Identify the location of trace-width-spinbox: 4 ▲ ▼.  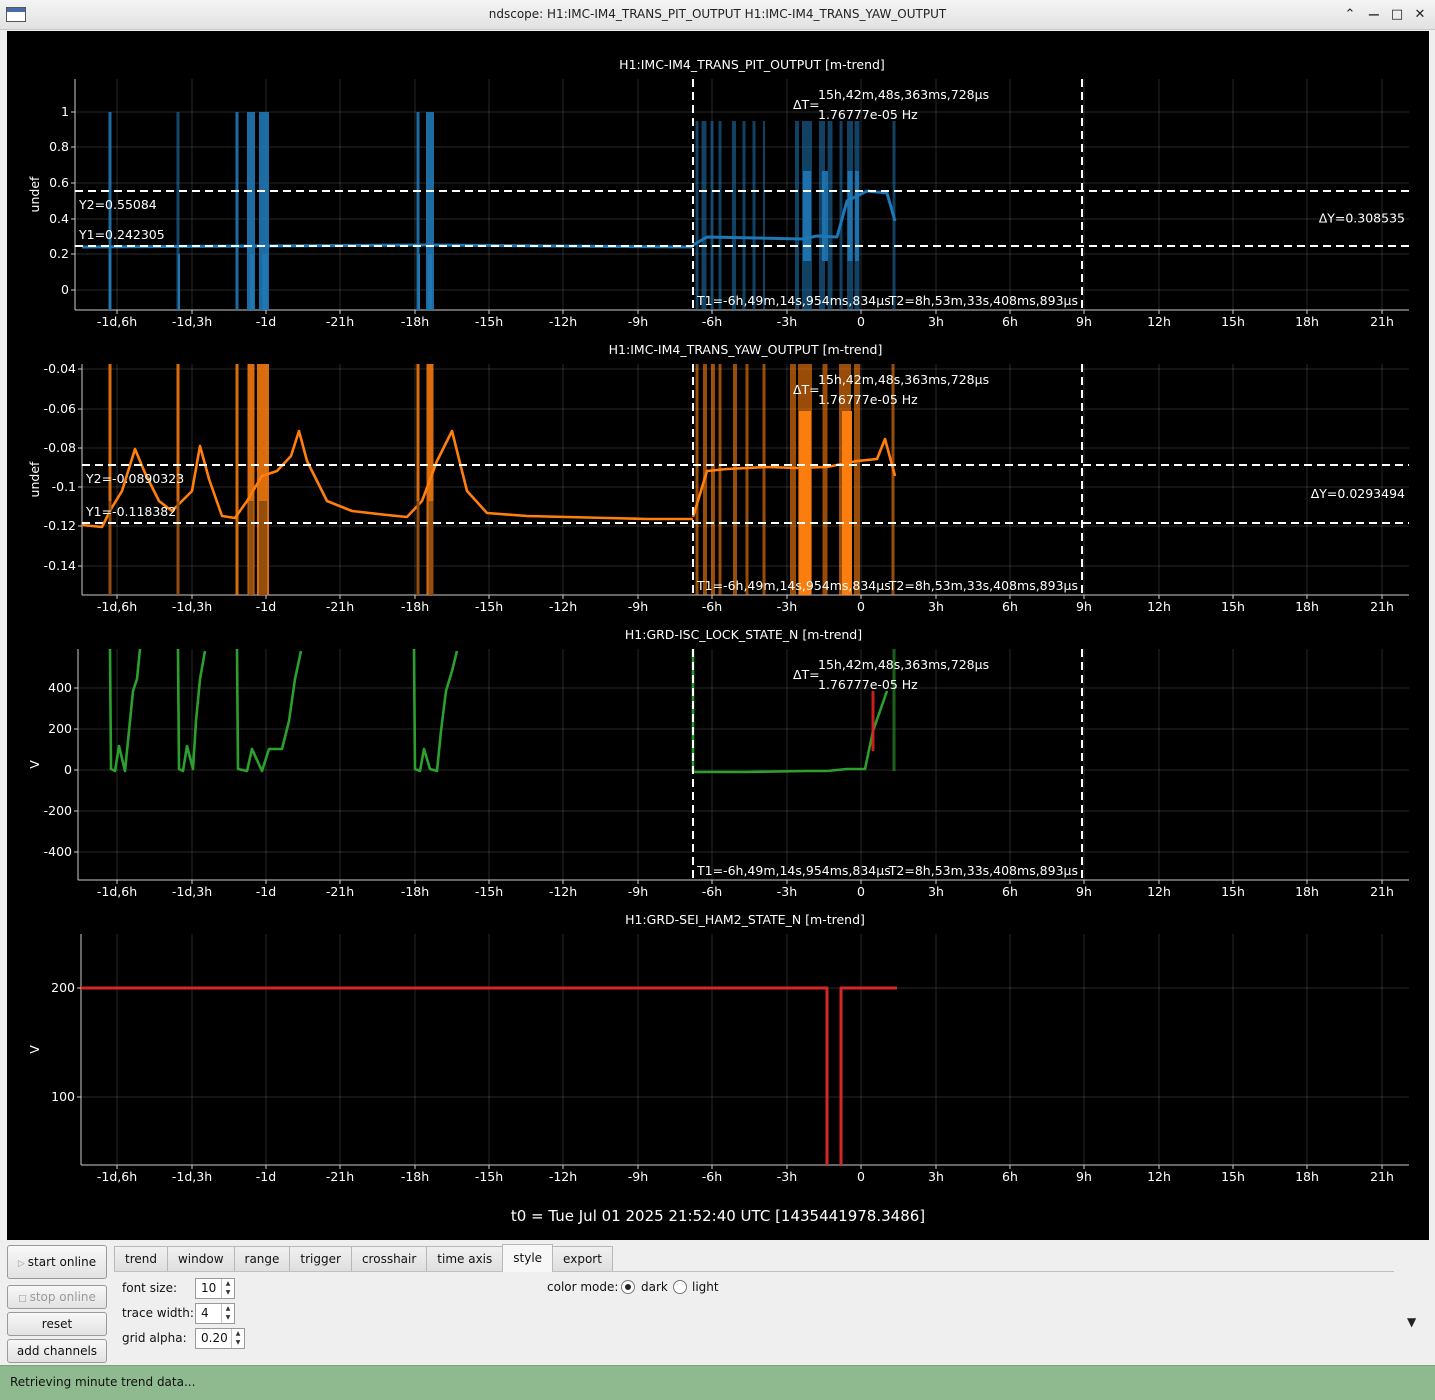
(215, 1313).